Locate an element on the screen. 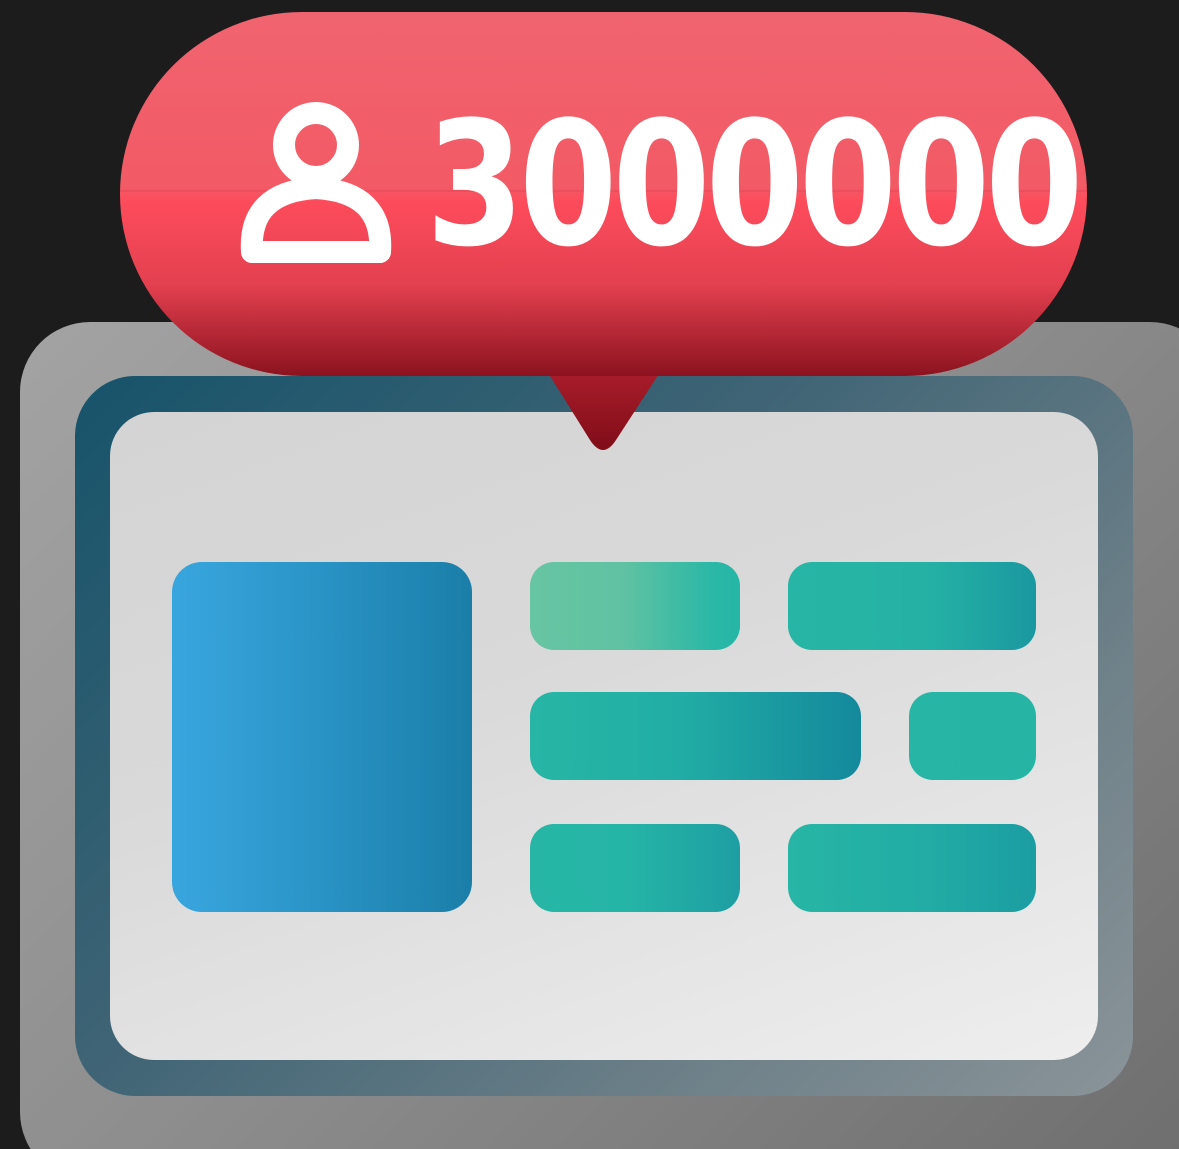 The image size is (1179, 1149). image-placeholder is located at coordinates (322, 737).